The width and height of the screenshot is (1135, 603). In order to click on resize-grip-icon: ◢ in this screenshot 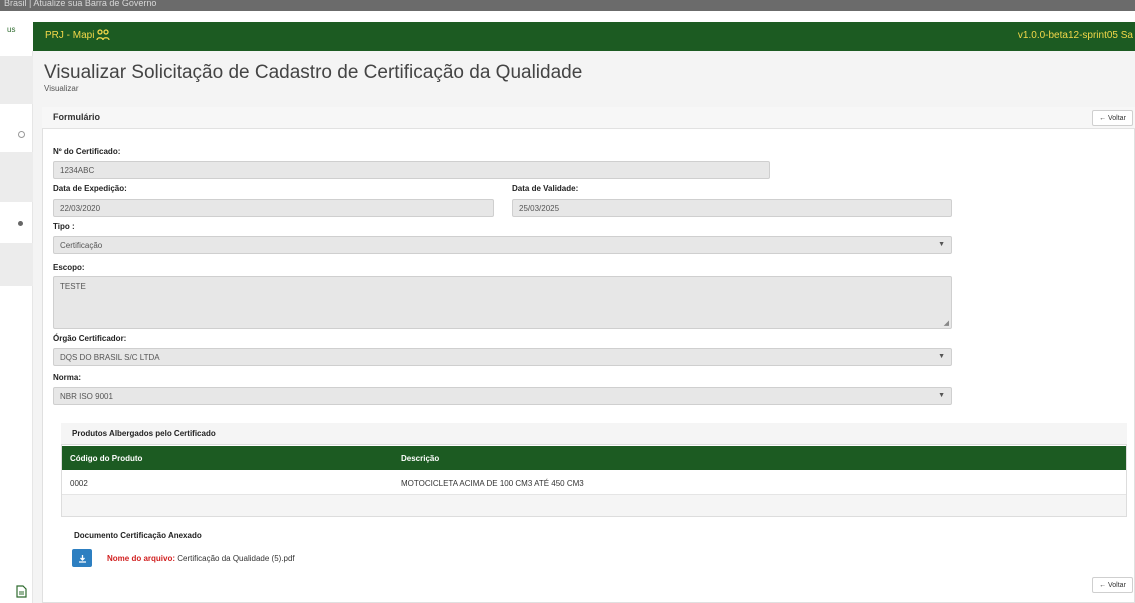, I will do `click(946, 323)`.